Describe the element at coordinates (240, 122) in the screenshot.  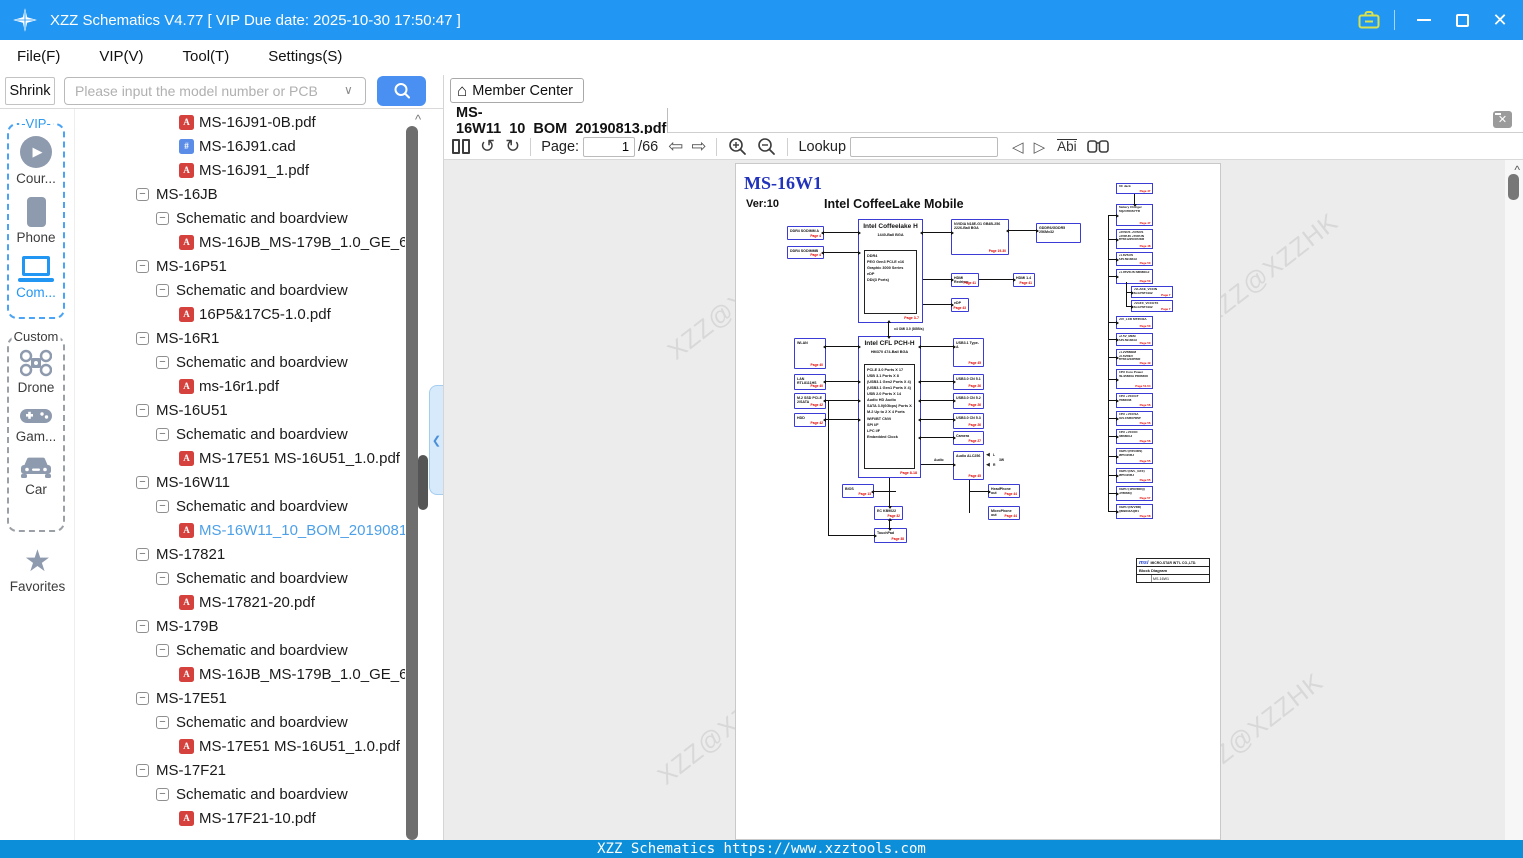
I see `tree-file-item: A MS-16J91-0B.pdf` at that location.